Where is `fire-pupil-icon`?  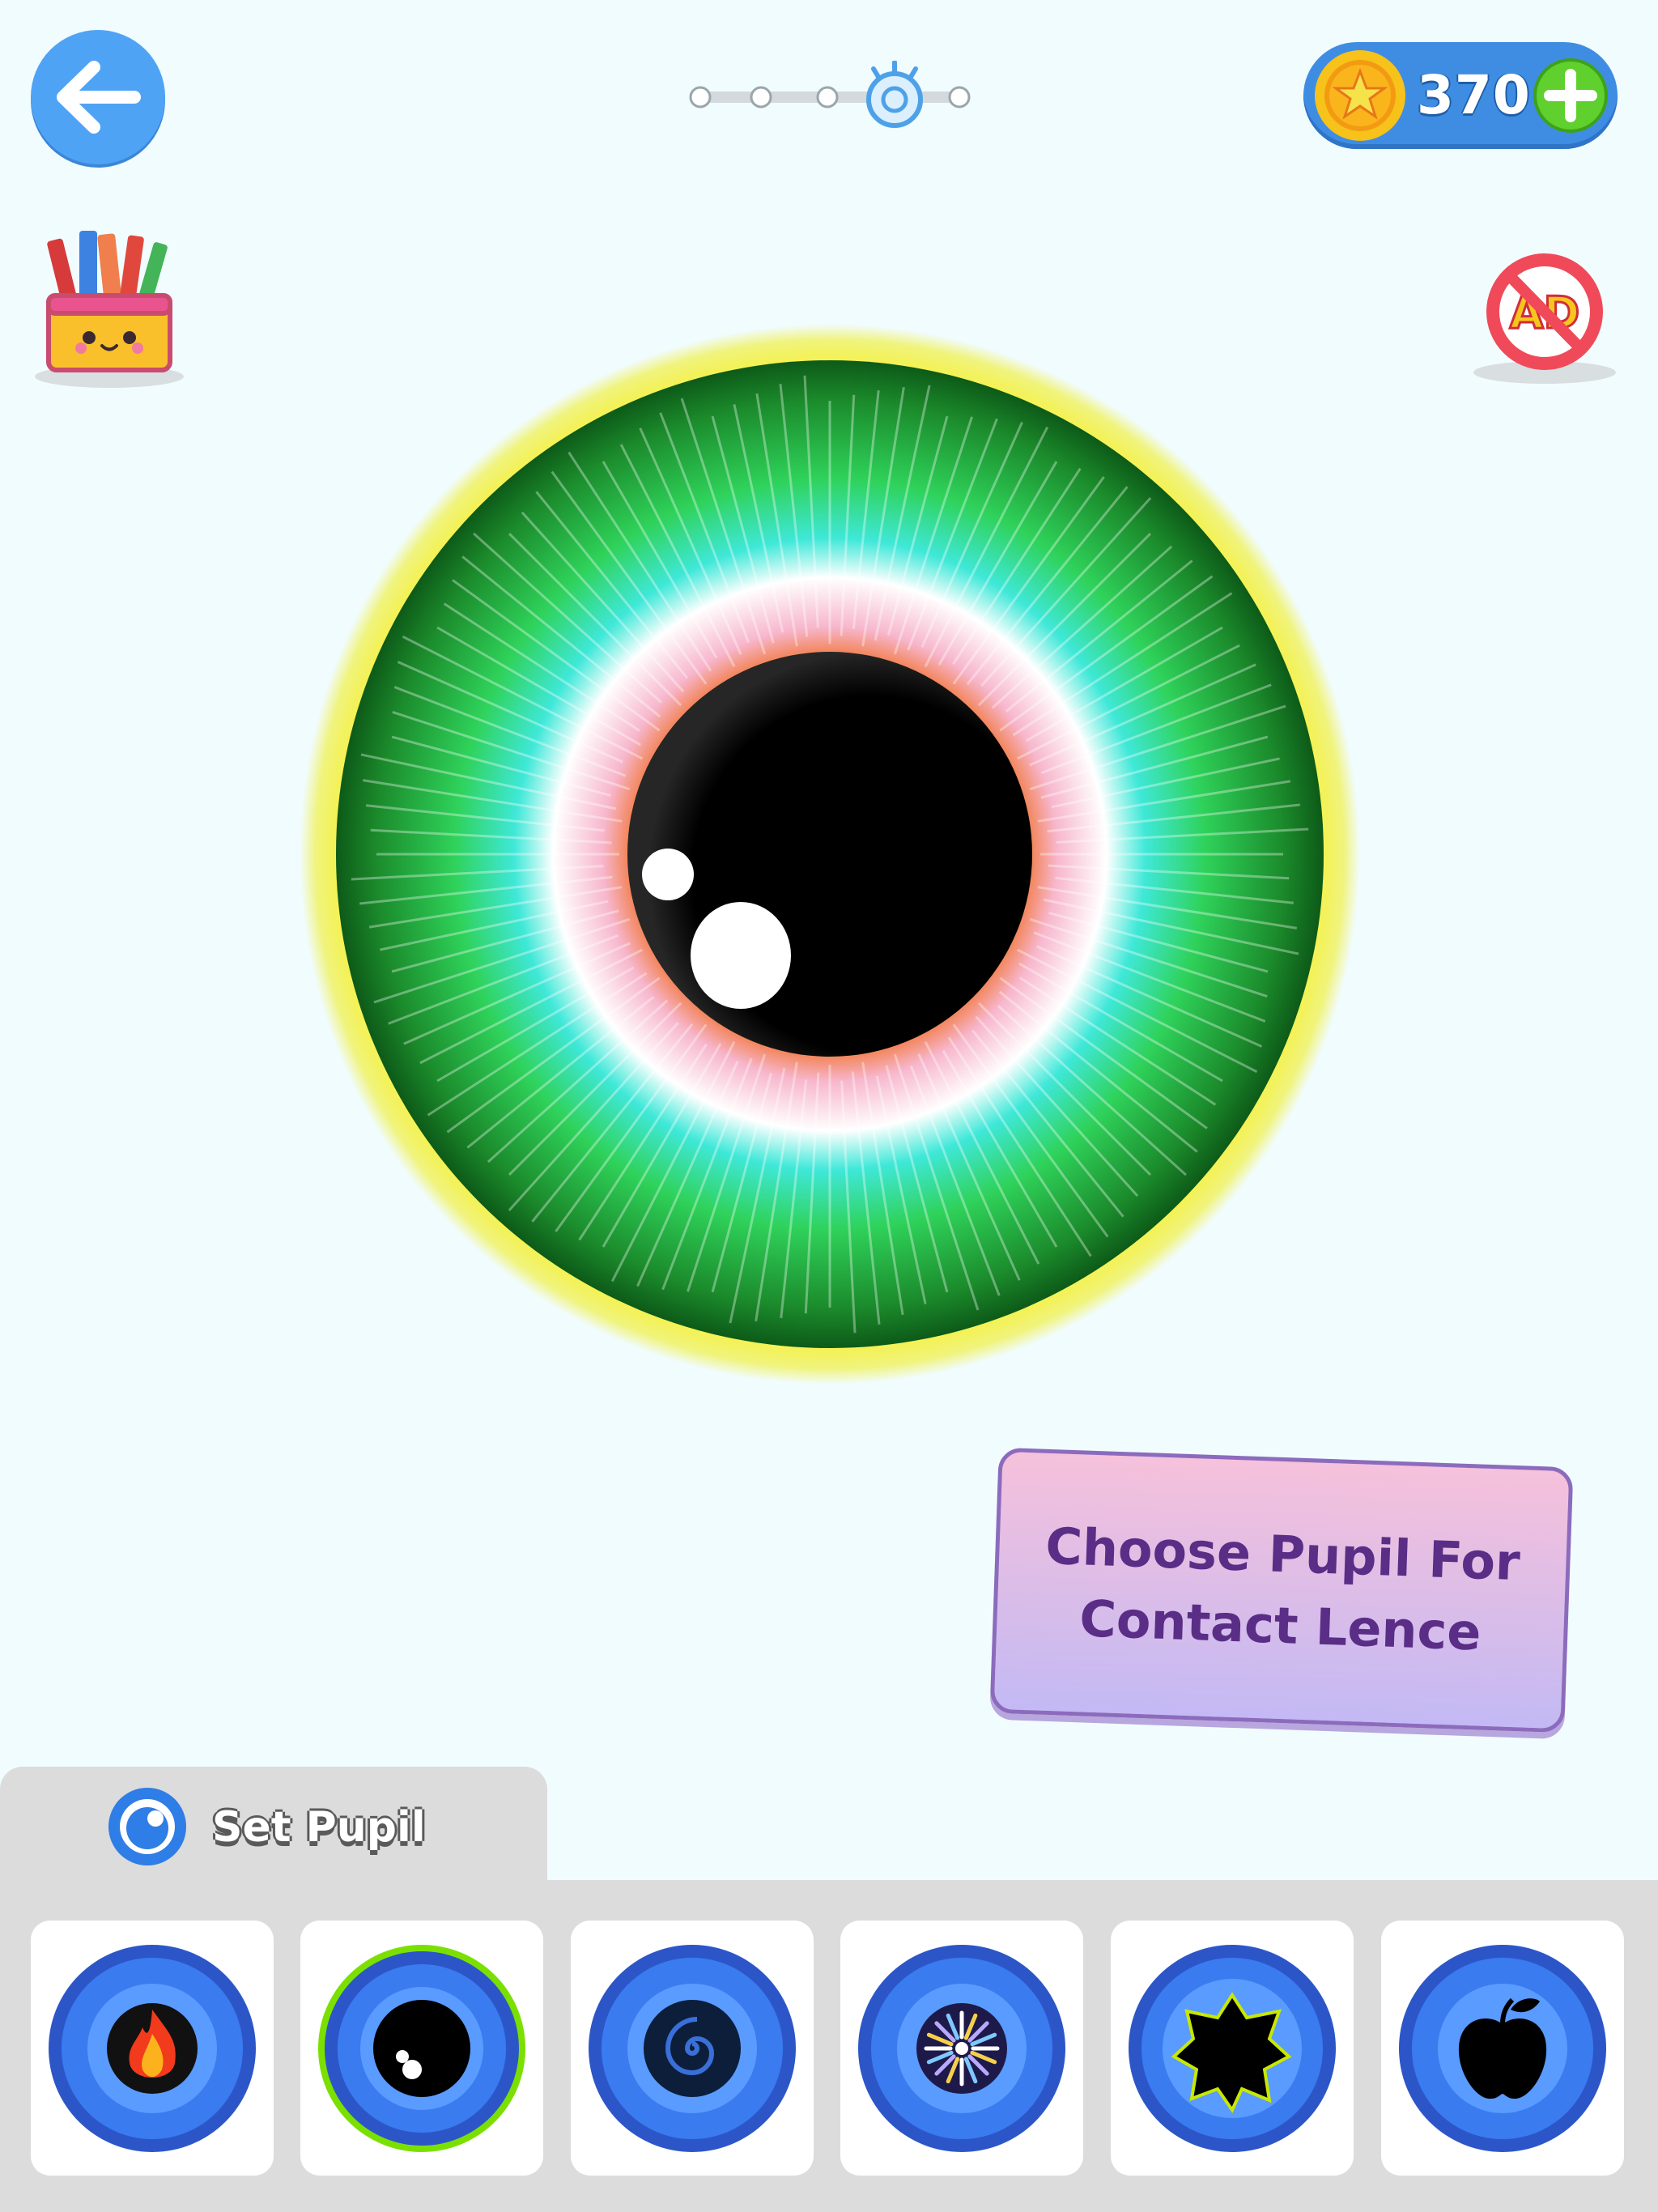 fire-pupil-icon is located at coordinates (152, 2048).